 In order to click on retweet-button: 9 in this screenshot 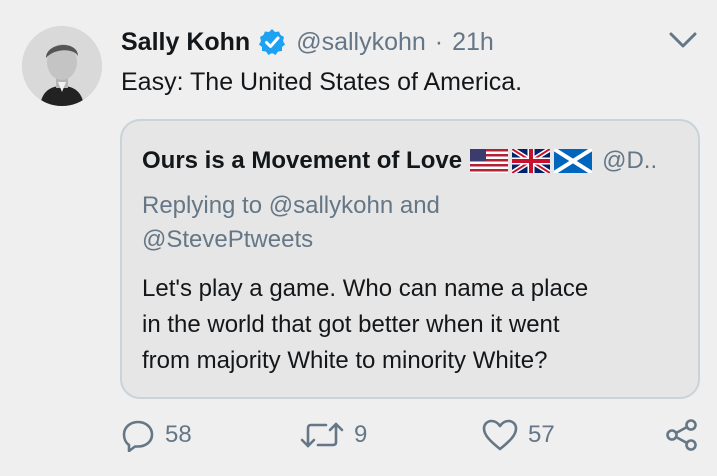, I will do `click(333, 435)`.